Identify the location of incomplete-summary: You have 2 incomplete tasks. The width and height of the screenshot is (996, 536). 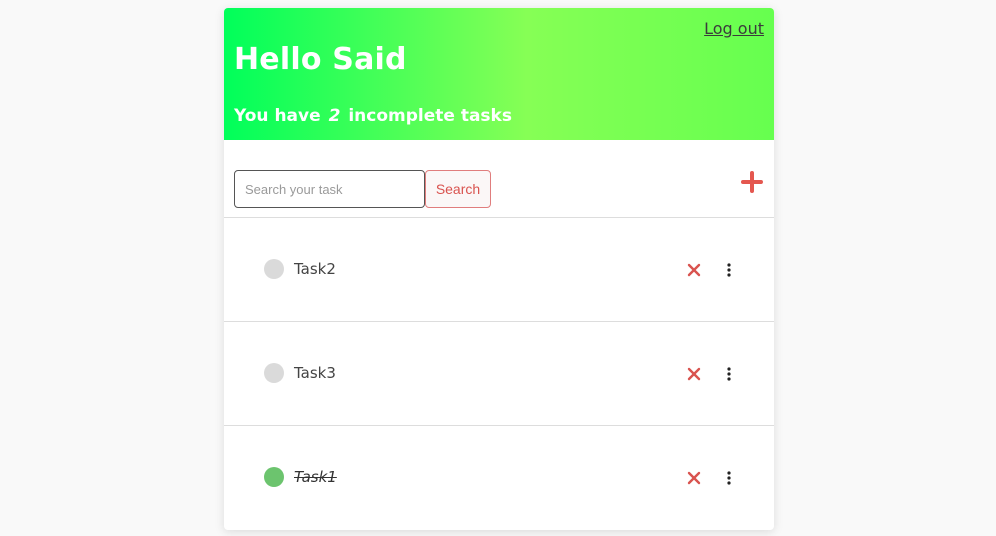
(373, 116).